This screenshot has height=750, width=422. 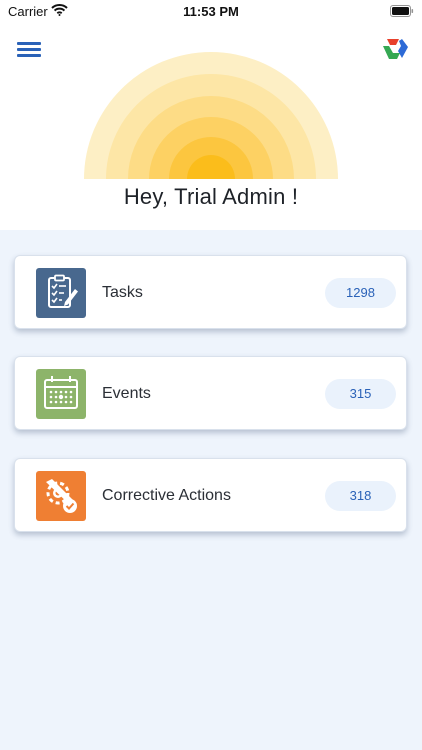 I want to click on tasks-count-badge: 1298, so click(x=360, y=293).